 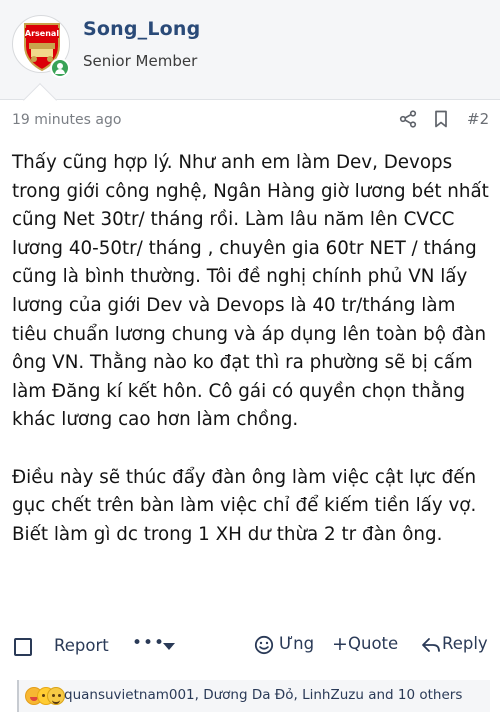 What do you see at coordinates (431, 645) in the screenshot?
I see `reply-arrow-icon` at bounding box center [431, 645].